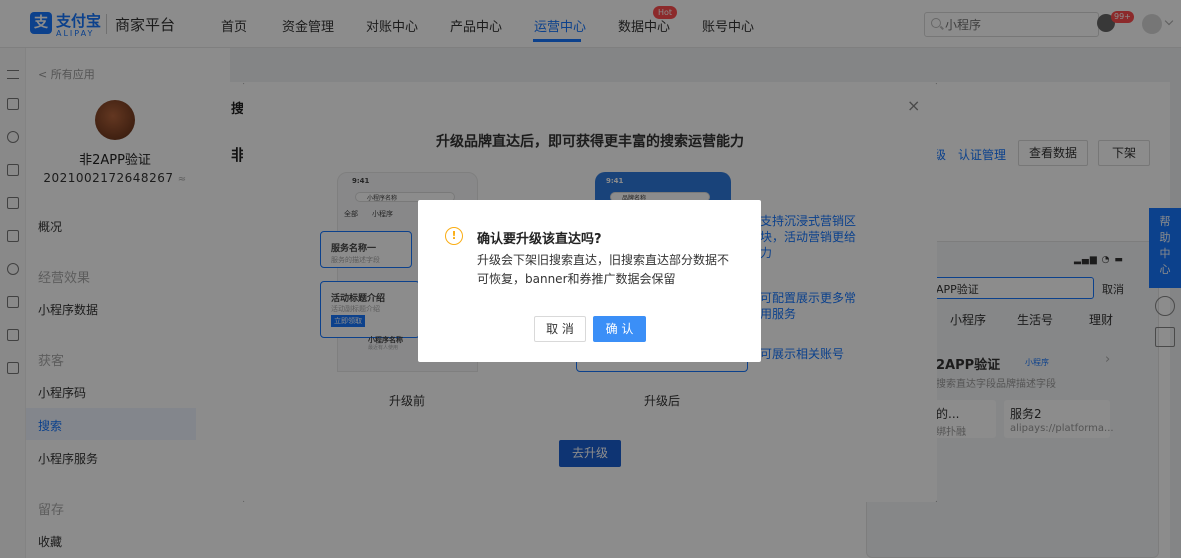  What do you see at coordinates (539, 239) in the screenshot?
I see `confirm-title: 确认要升级该直达吗?` at bounding box center [539, 239].